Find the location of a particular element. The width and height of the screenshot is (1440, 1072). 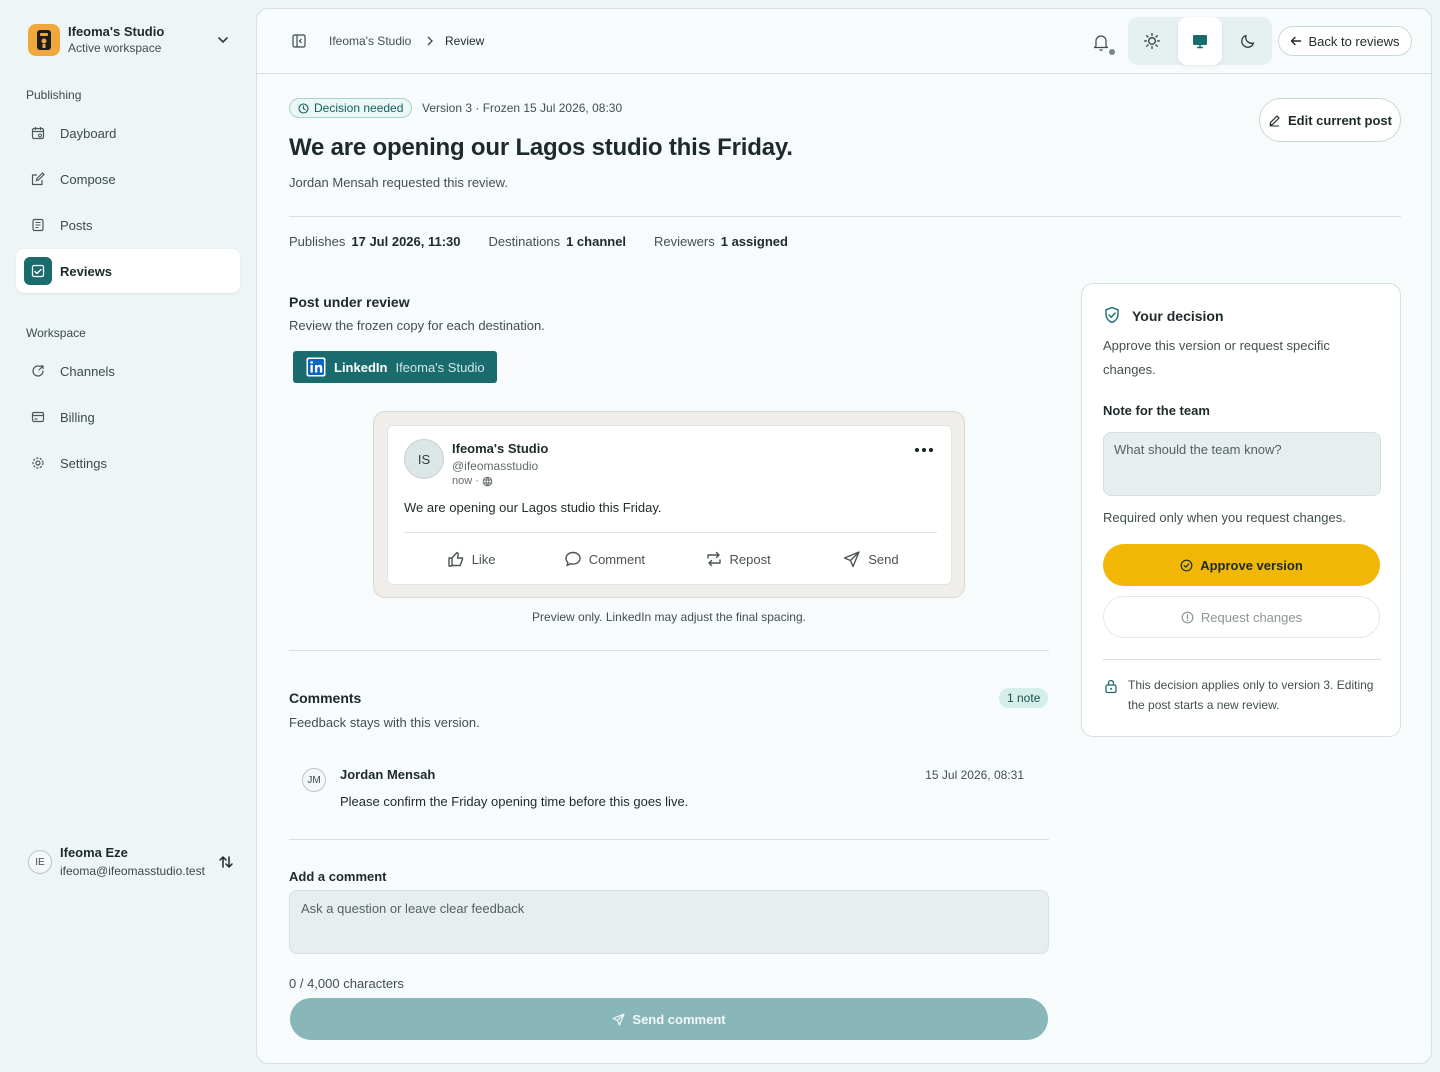

theme-system-button is located at coordinates (1200, 41).